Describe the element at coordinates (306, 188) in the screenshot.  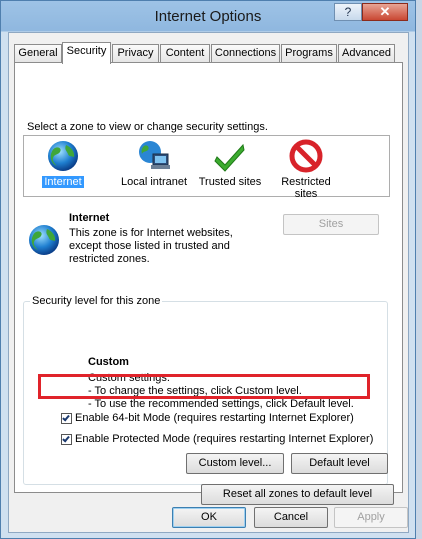
I see `zone-restricted-sites-label: Restricted sites` at that location.